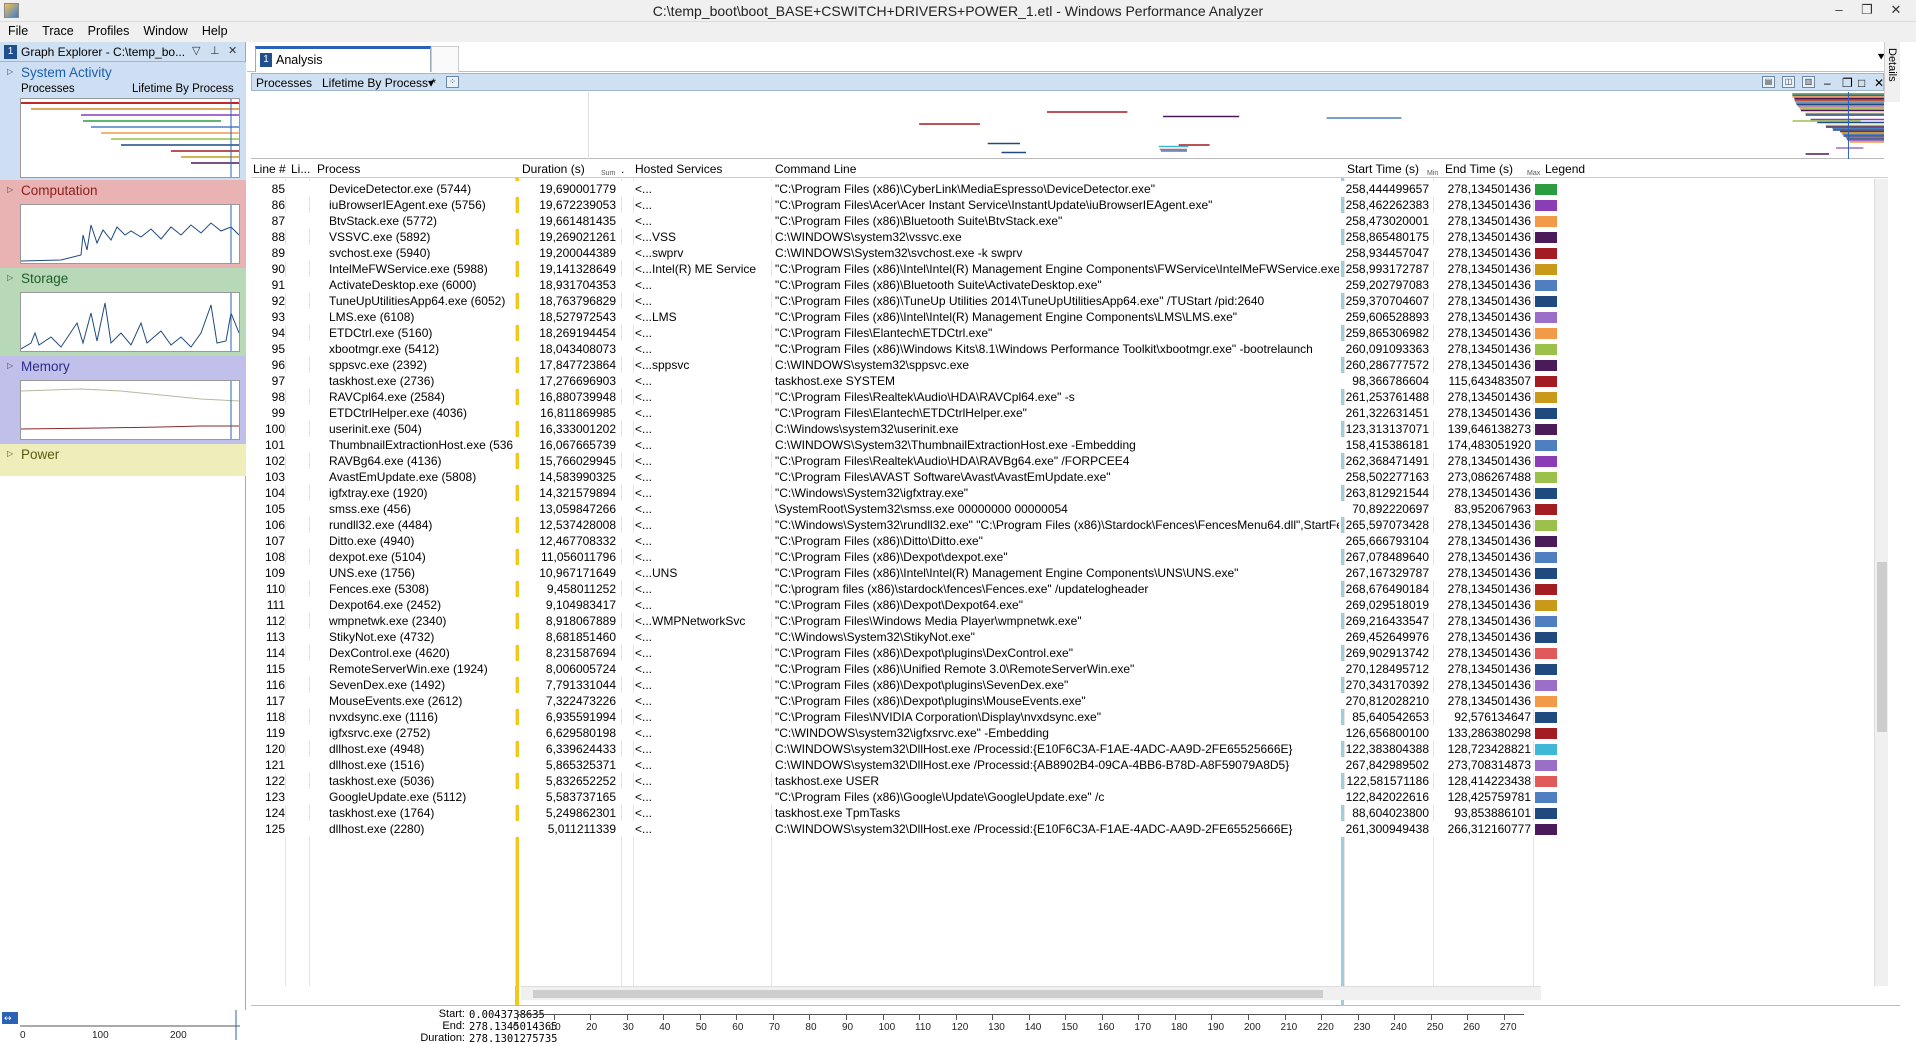  What do you see at coordinates (269, 169) in the screenshot?
I see `col-line-number: Line #` at bounding box center [269, 169].